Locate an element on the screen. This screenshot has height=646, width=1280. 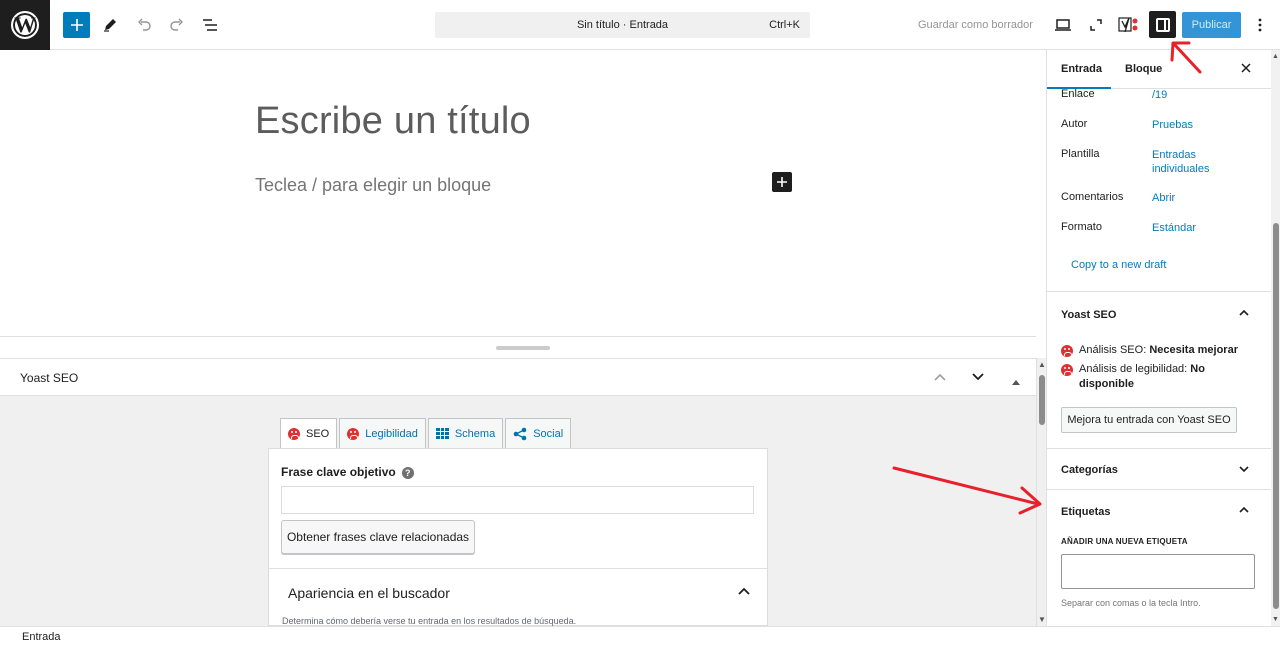
tab-seo: SEO is located at coordinates (309, 433).